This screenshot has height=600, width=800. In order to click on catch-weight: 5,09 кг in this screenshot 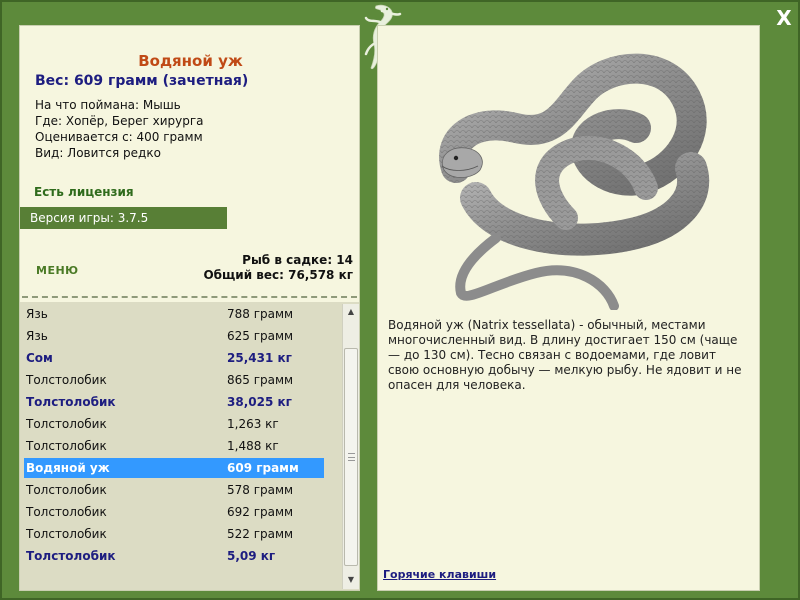, I will do `click(251, 556)`.